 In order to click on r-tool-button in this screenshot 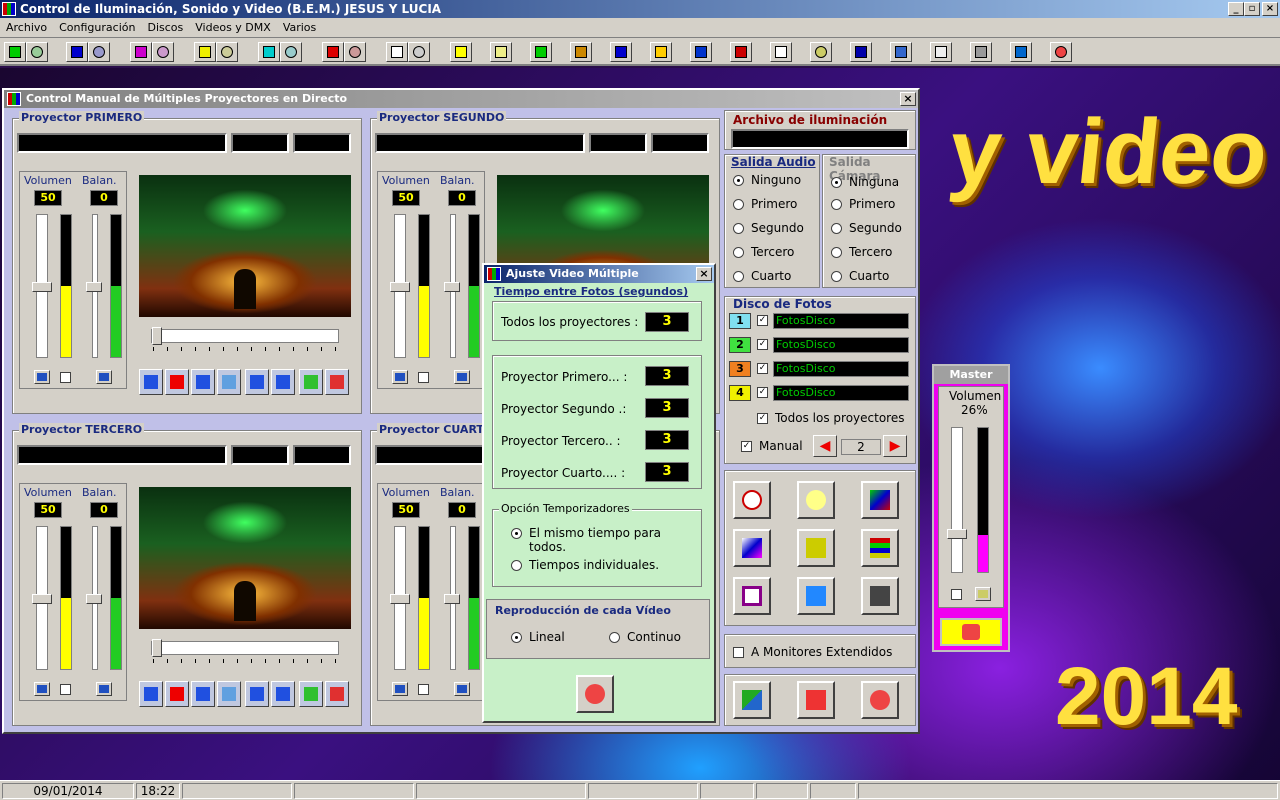, I will do `click(752, 596)`.